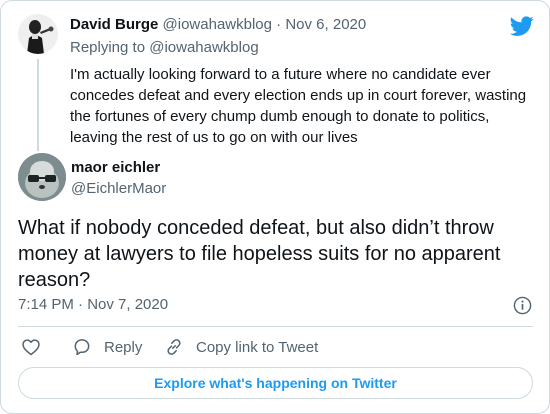 The height and width of the screenshot is (414, 550). I want to click on copy-link-button: Copy link to Tweet, so click(241, 347).